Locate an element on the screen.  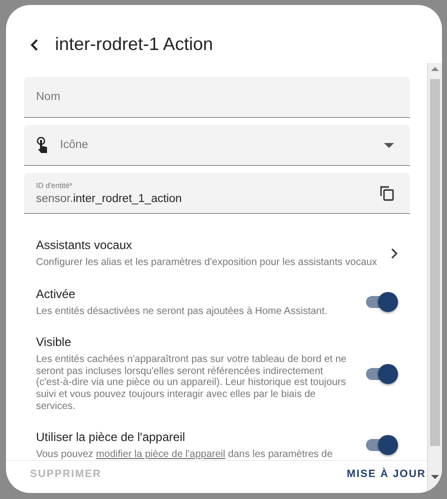
name-field: Nom is located at coordinates (217, 97).